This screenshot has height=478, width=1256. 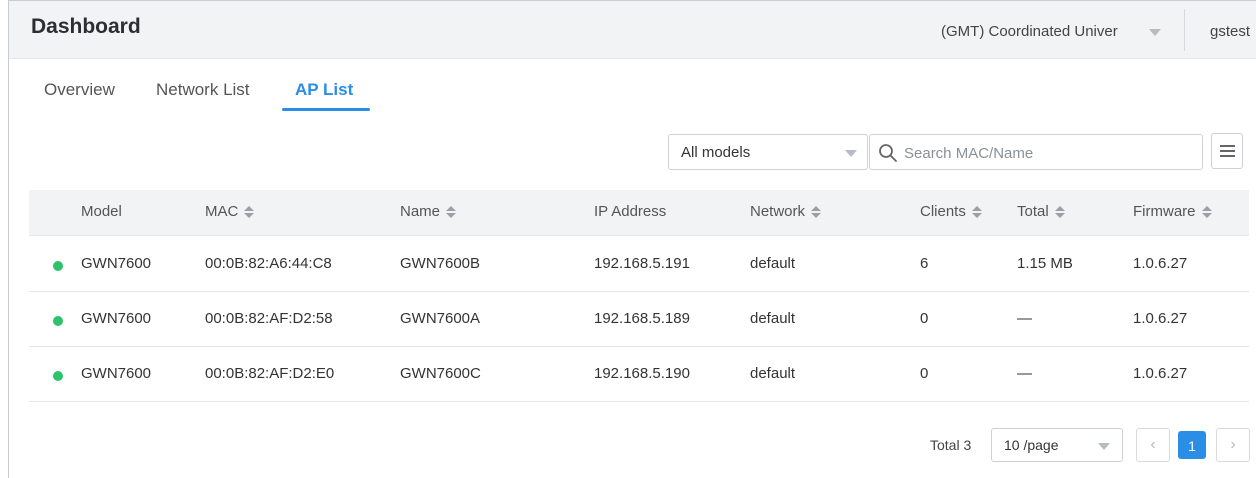 What do you see at coordinates (1230, 31) in the screenshot?
I see `user-menu: gstest` at bounding box center [1230, 31].